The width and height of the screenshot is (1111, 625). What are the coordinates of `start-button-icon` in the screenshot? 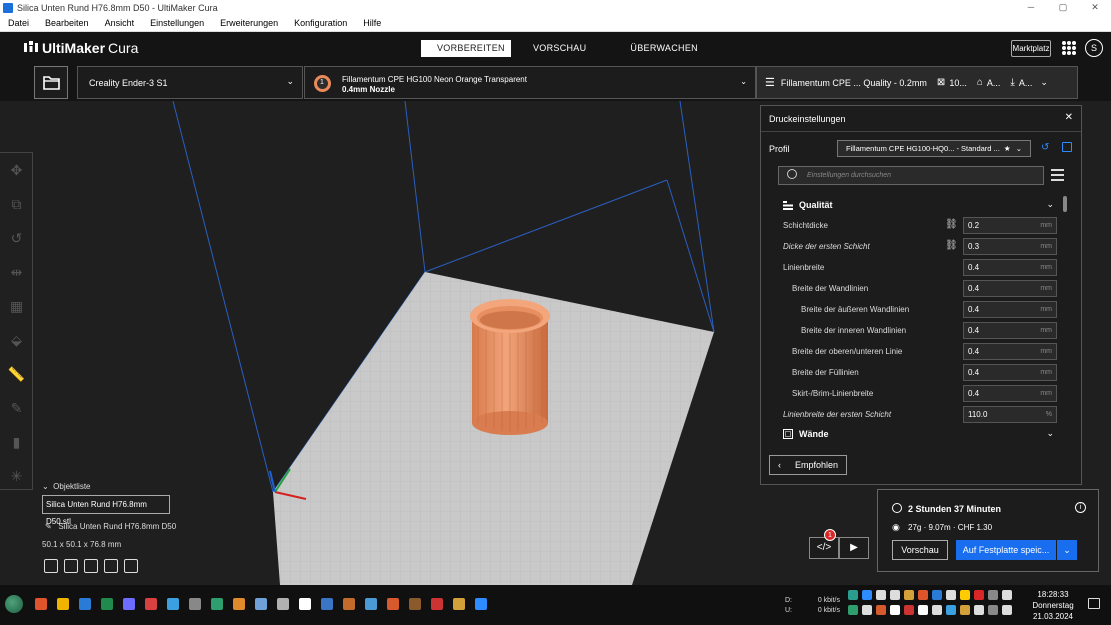 It's located at (14, 604).